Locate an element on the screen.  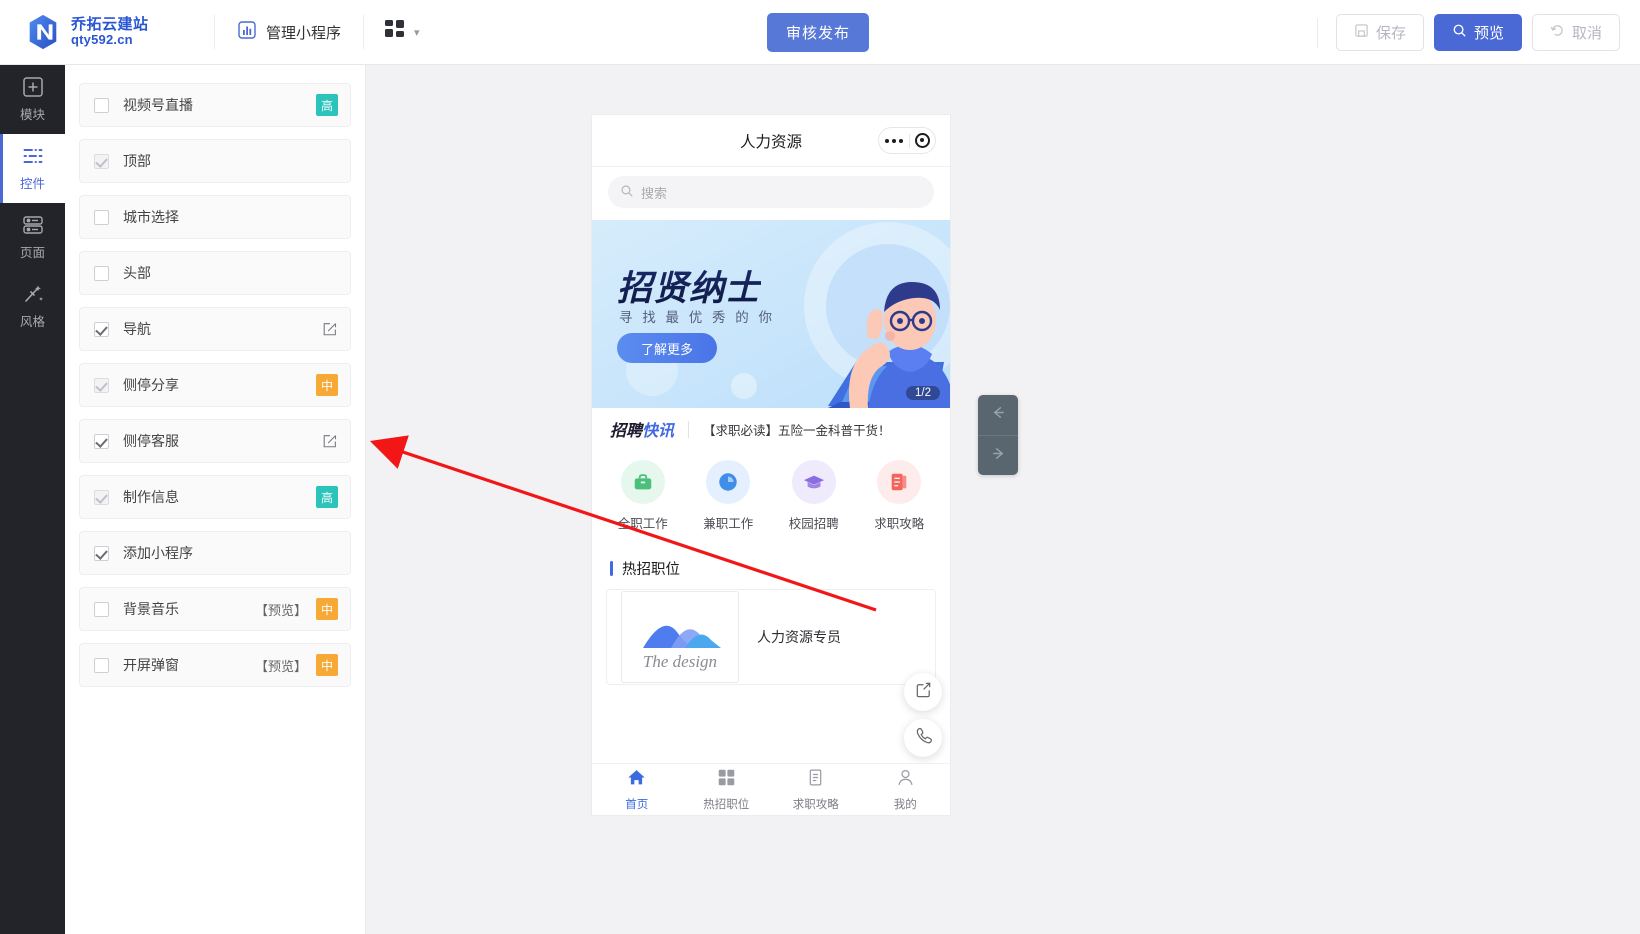
call-button is located at coordinates (923, 738).